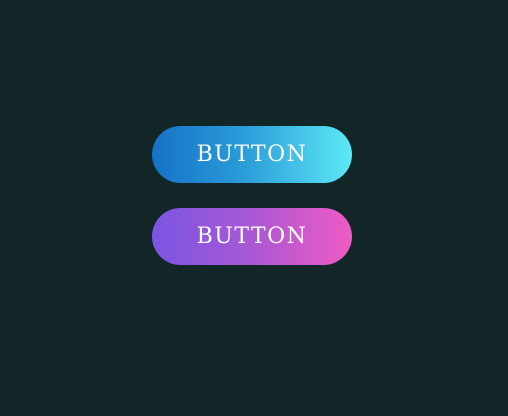  I want to click on gradient-button-blue: BUTTON, so click(252, 154).